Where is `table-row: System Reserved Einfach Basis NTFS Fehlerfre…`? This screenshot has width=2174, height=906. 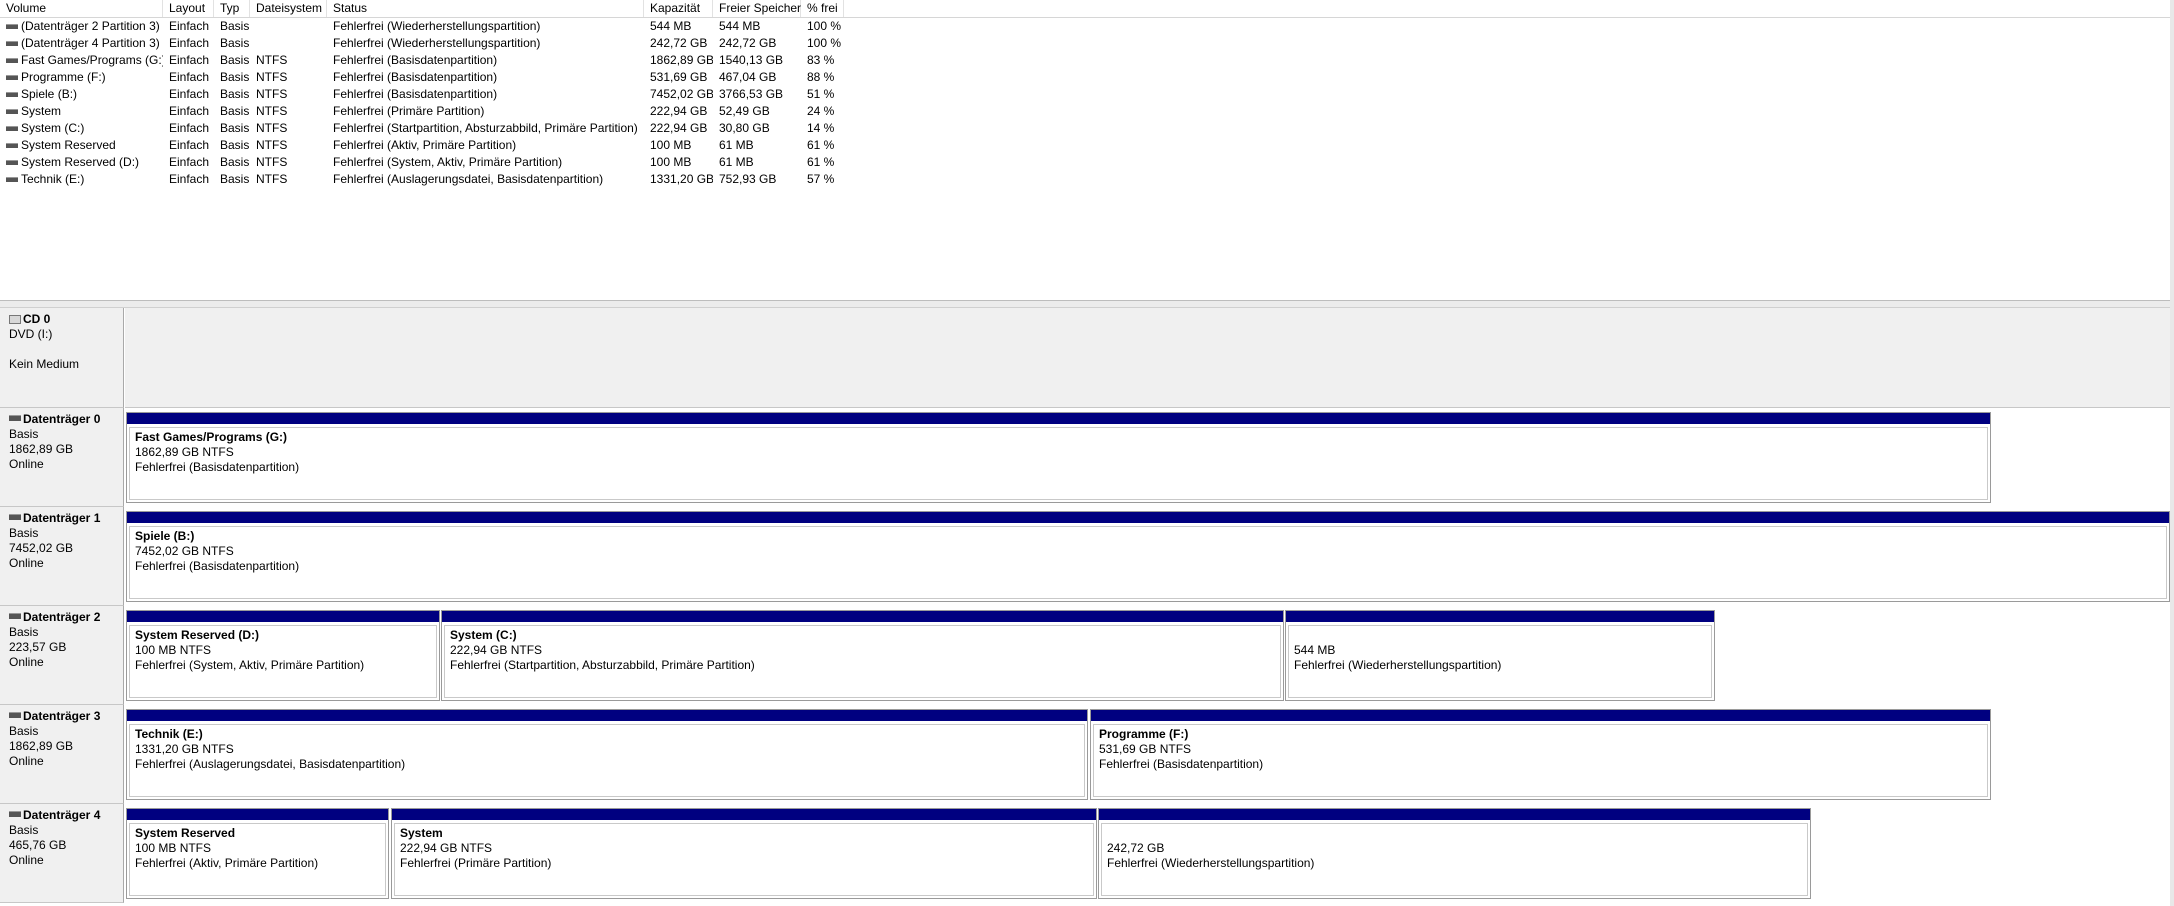
table-row: System Reserved Einfach Basis NTFS Fehlerfre… is located at coordinates (1085, 145).